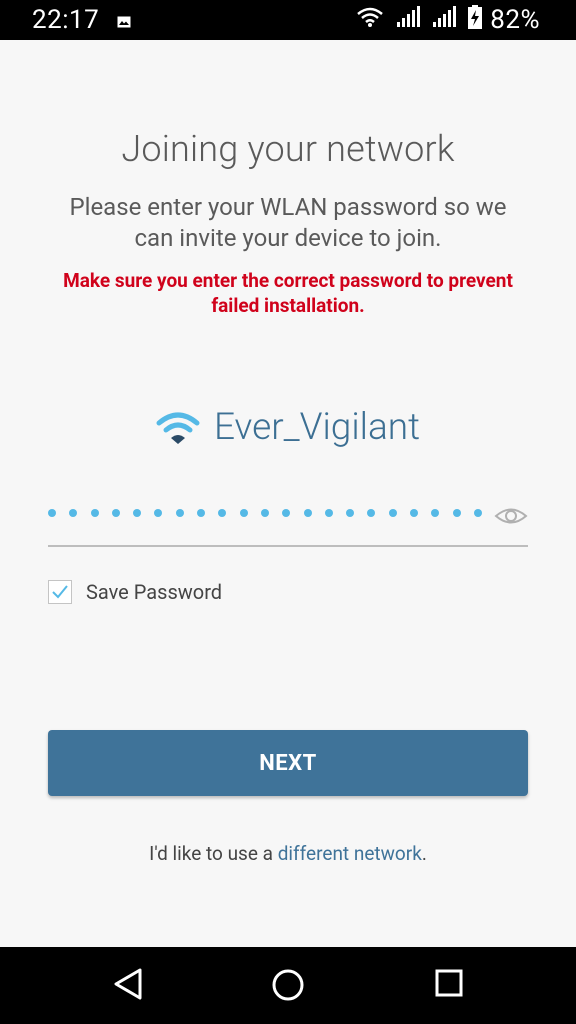 Image resolution: width=576 pixels, height=1024 pixels. What do you see at coordinates (128, 986) in the screenshot?
I see `back-icon` at bounding box center [128, 986].